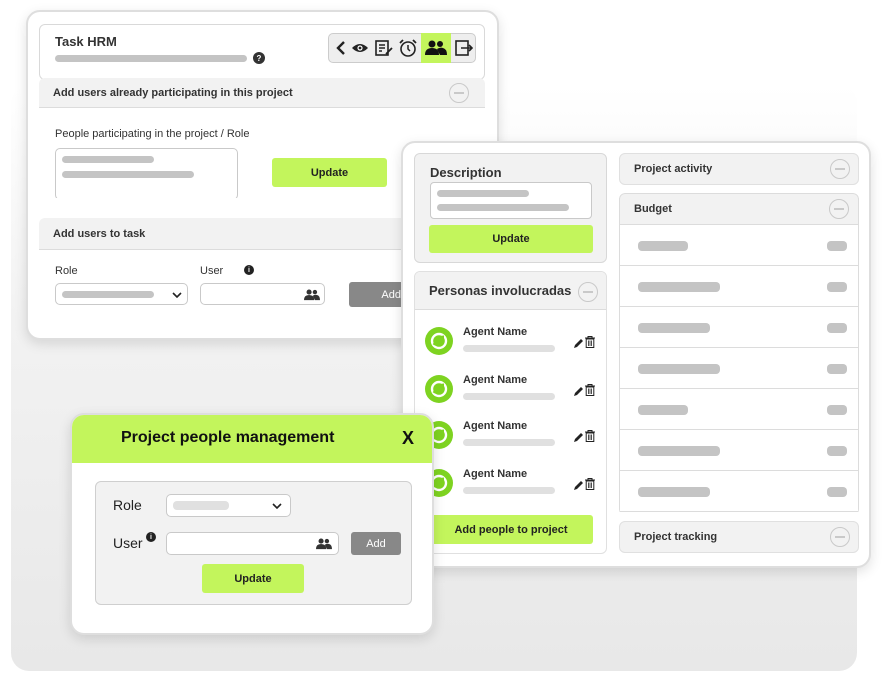 This screenshot has width=882, height=678. Describe the element at coordinates (341, 48) in the screenshot. I see `chevron-left-icon` at that location.